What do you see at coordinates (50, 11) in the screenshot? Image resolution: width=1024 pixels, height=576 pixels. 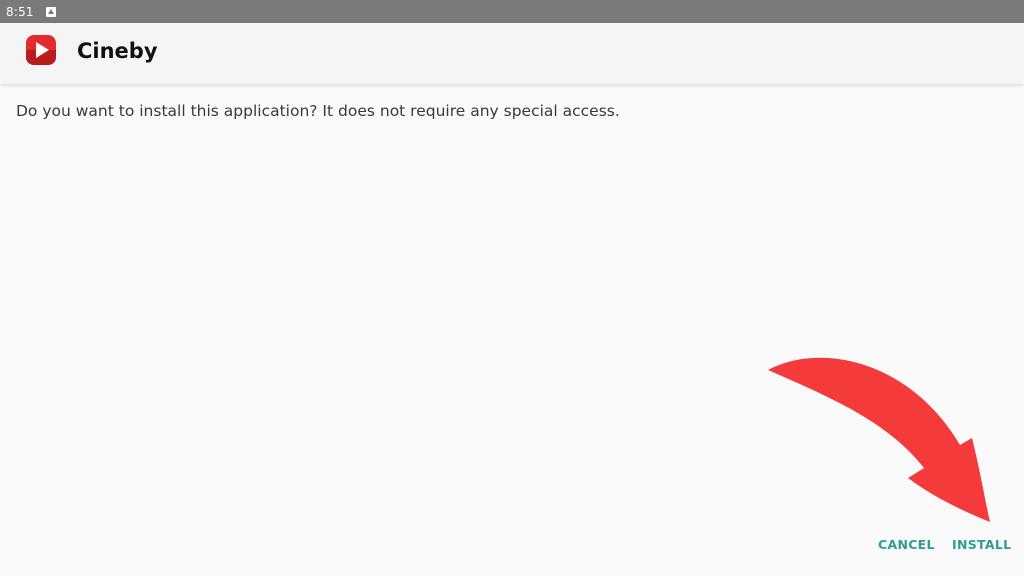 I see `download-notification-icon` at bounding box center [50, 11].